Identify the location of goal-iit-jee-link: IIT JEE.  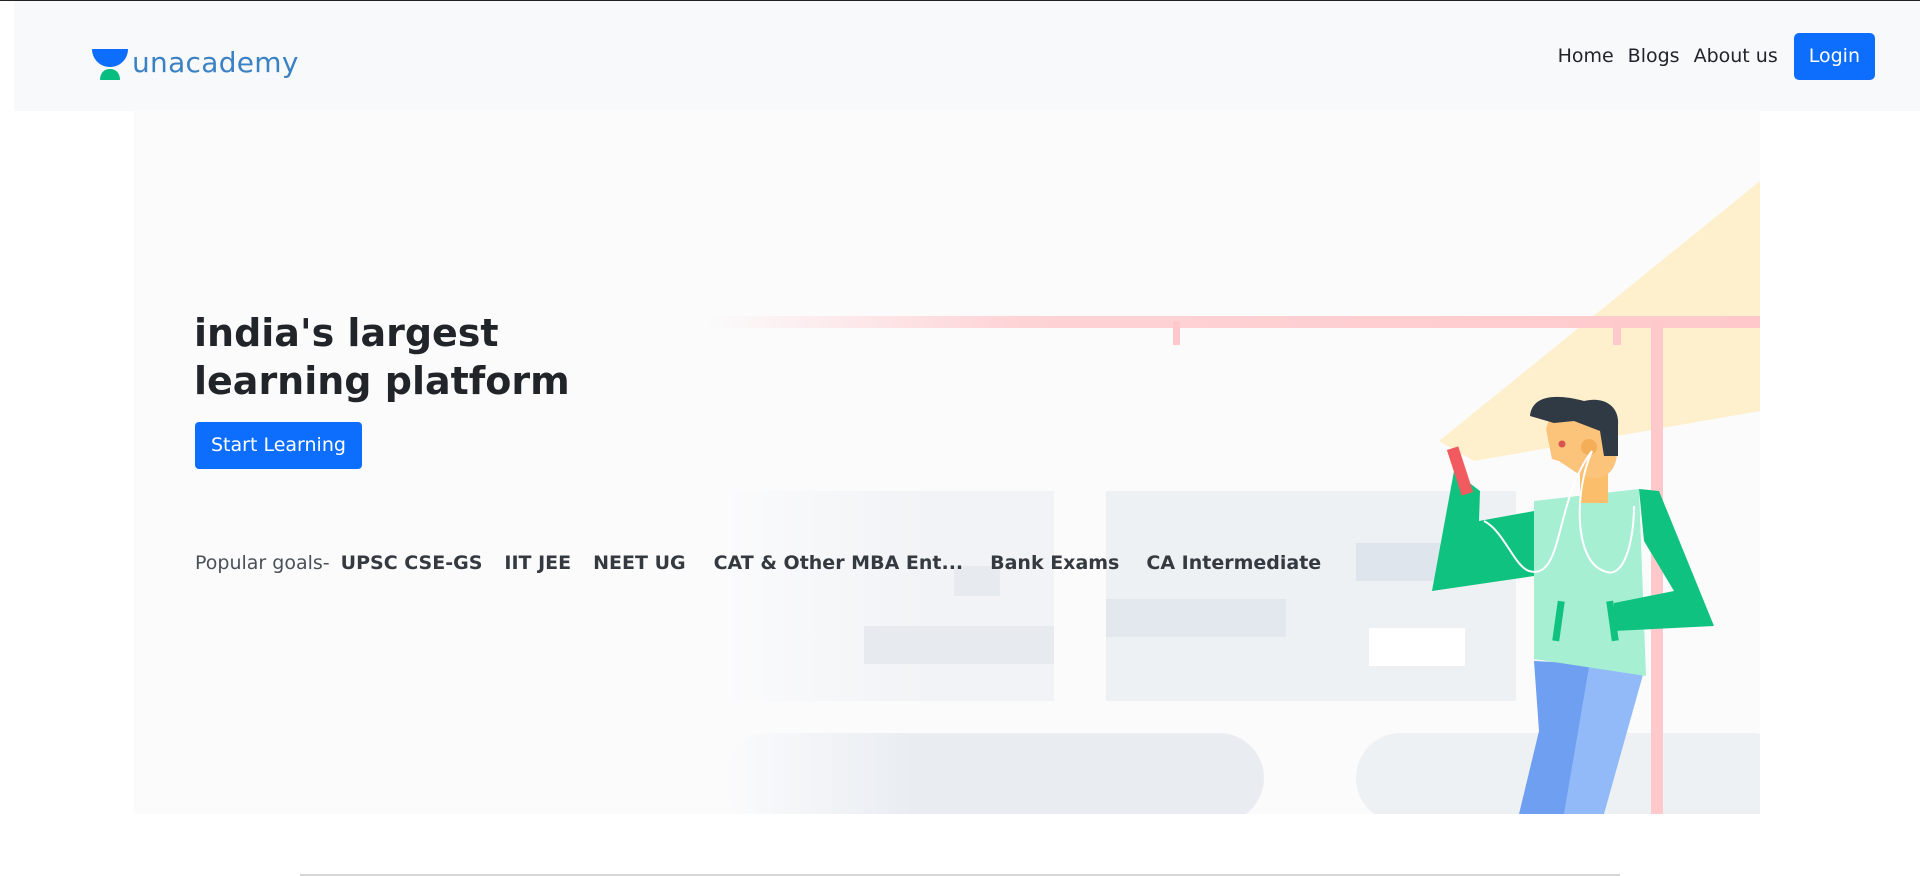
(537, 563).